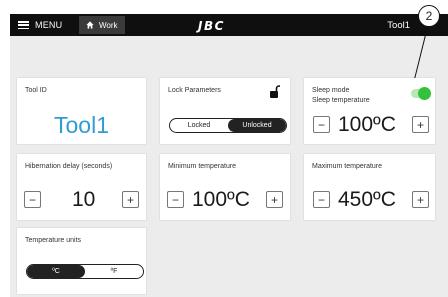  What do you see at coordinates (211, 26) in the screenshot?
I see `jbc-logo: JBC` at bounding box center [211, 26].